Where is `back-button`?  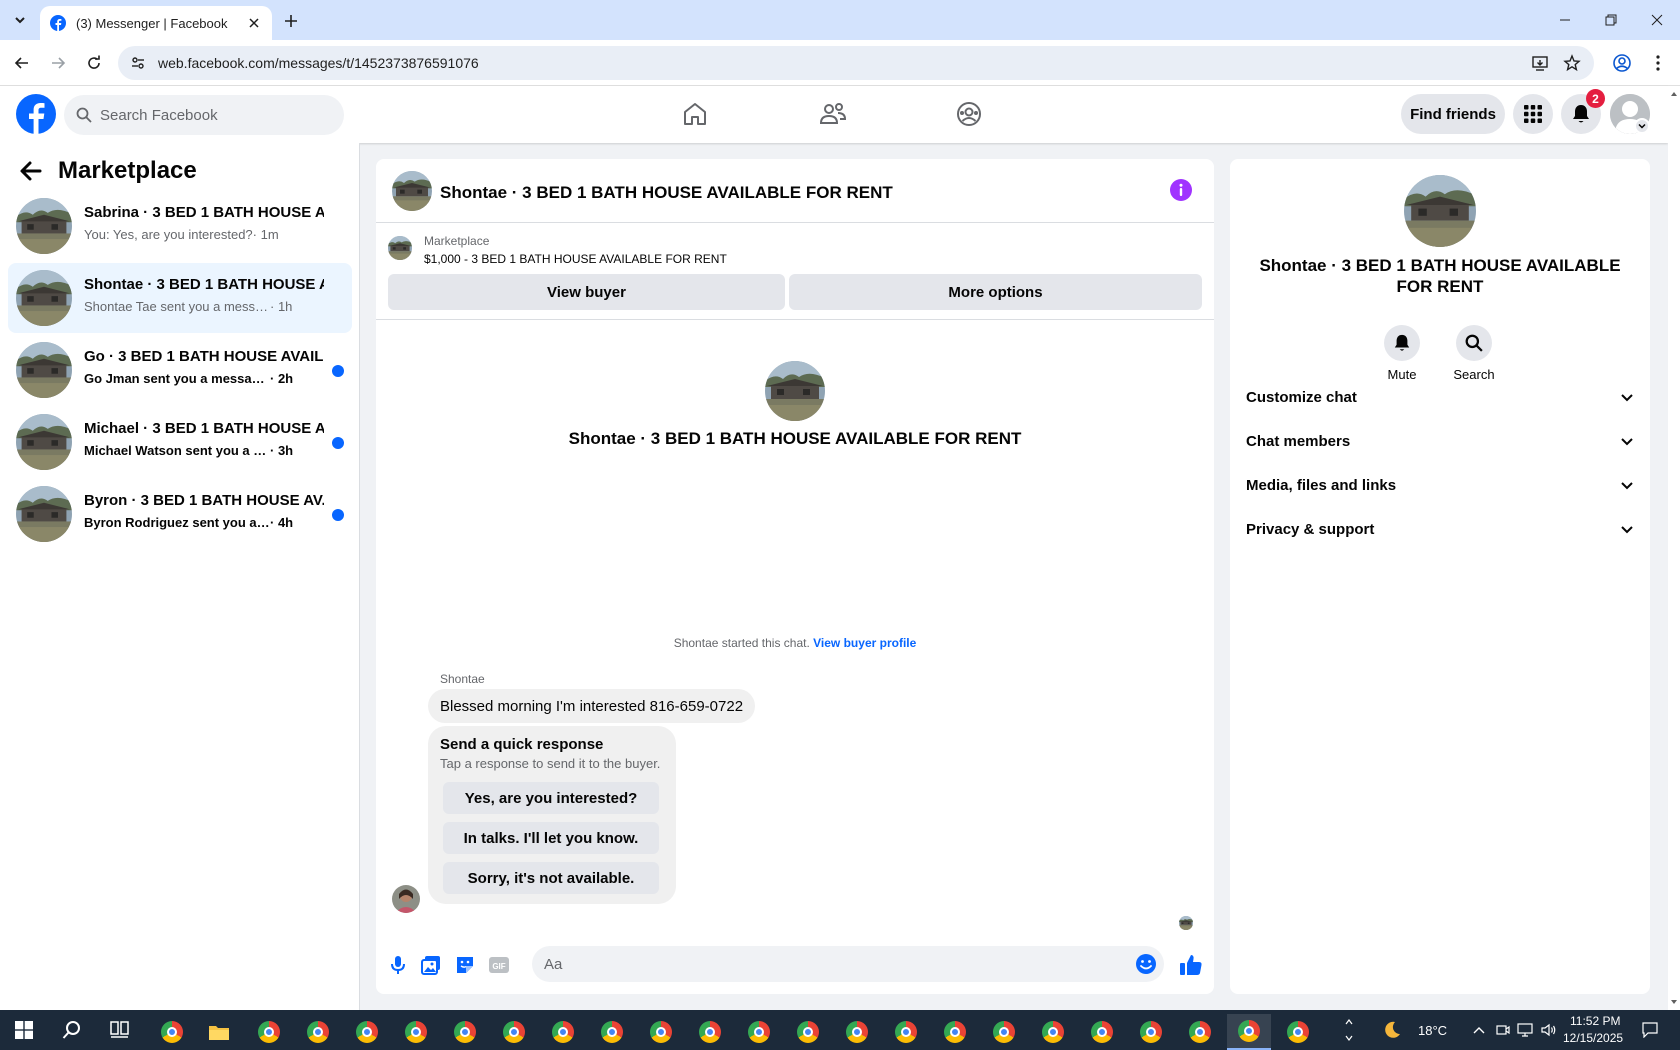 back-button is located at coordinates (22, 63).